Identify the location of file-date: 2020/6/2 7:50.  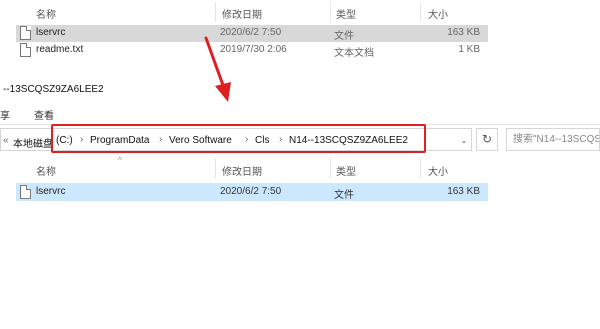
(251, 191).